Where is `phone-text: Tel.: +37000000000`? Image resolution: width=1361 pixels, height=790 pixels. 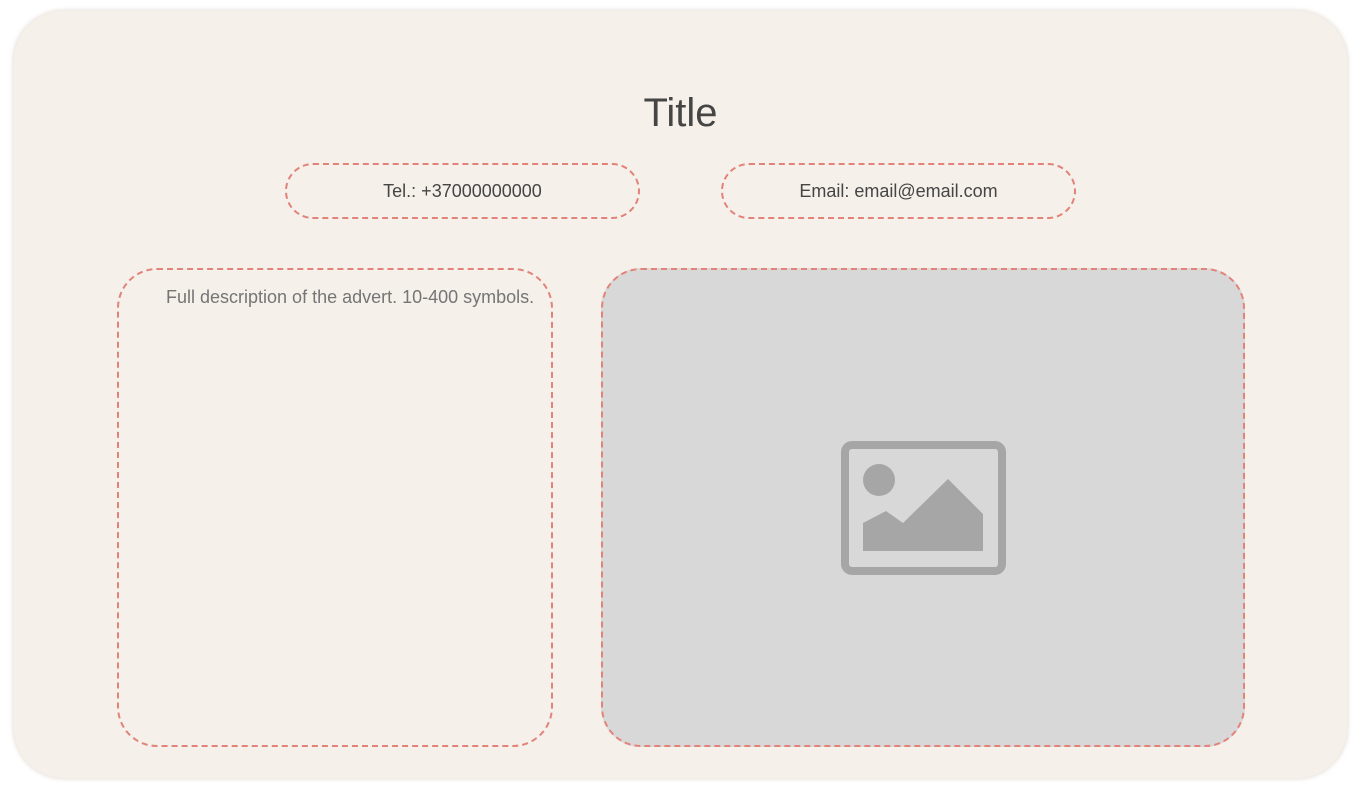 phone-text: Tel.: +37000000000 is located at coordinates (462, 190).